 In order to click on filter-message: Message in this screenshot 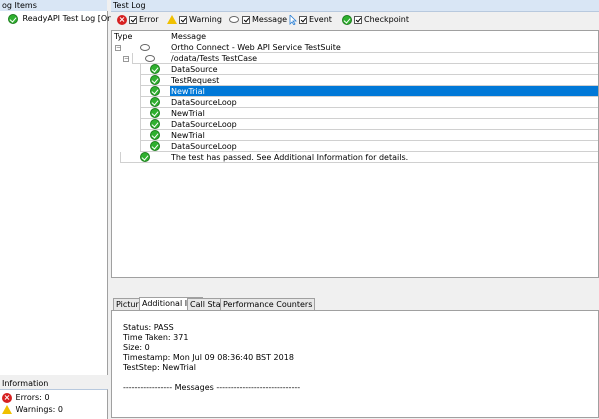, I will do `click(258, 20)`.